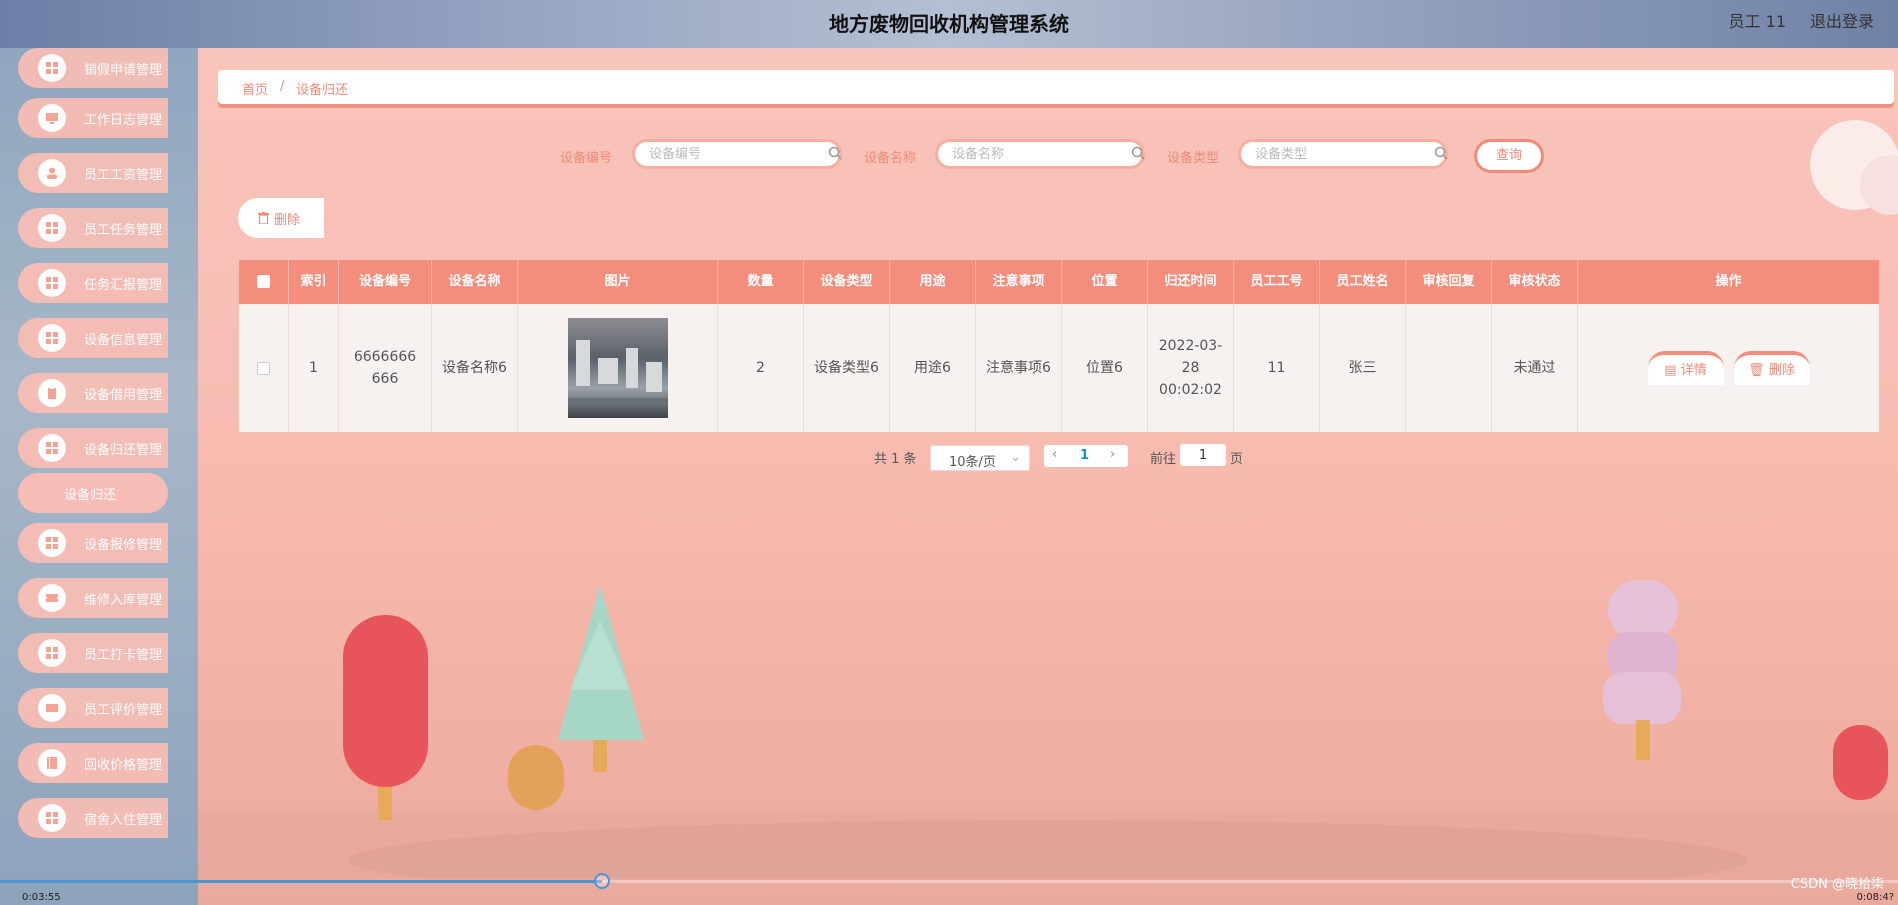  What do you see at coordinates (123, 655) in the screenshot?
I see `sidebar-item-label: 员工打卡管理` at bounding box center [123, 655].